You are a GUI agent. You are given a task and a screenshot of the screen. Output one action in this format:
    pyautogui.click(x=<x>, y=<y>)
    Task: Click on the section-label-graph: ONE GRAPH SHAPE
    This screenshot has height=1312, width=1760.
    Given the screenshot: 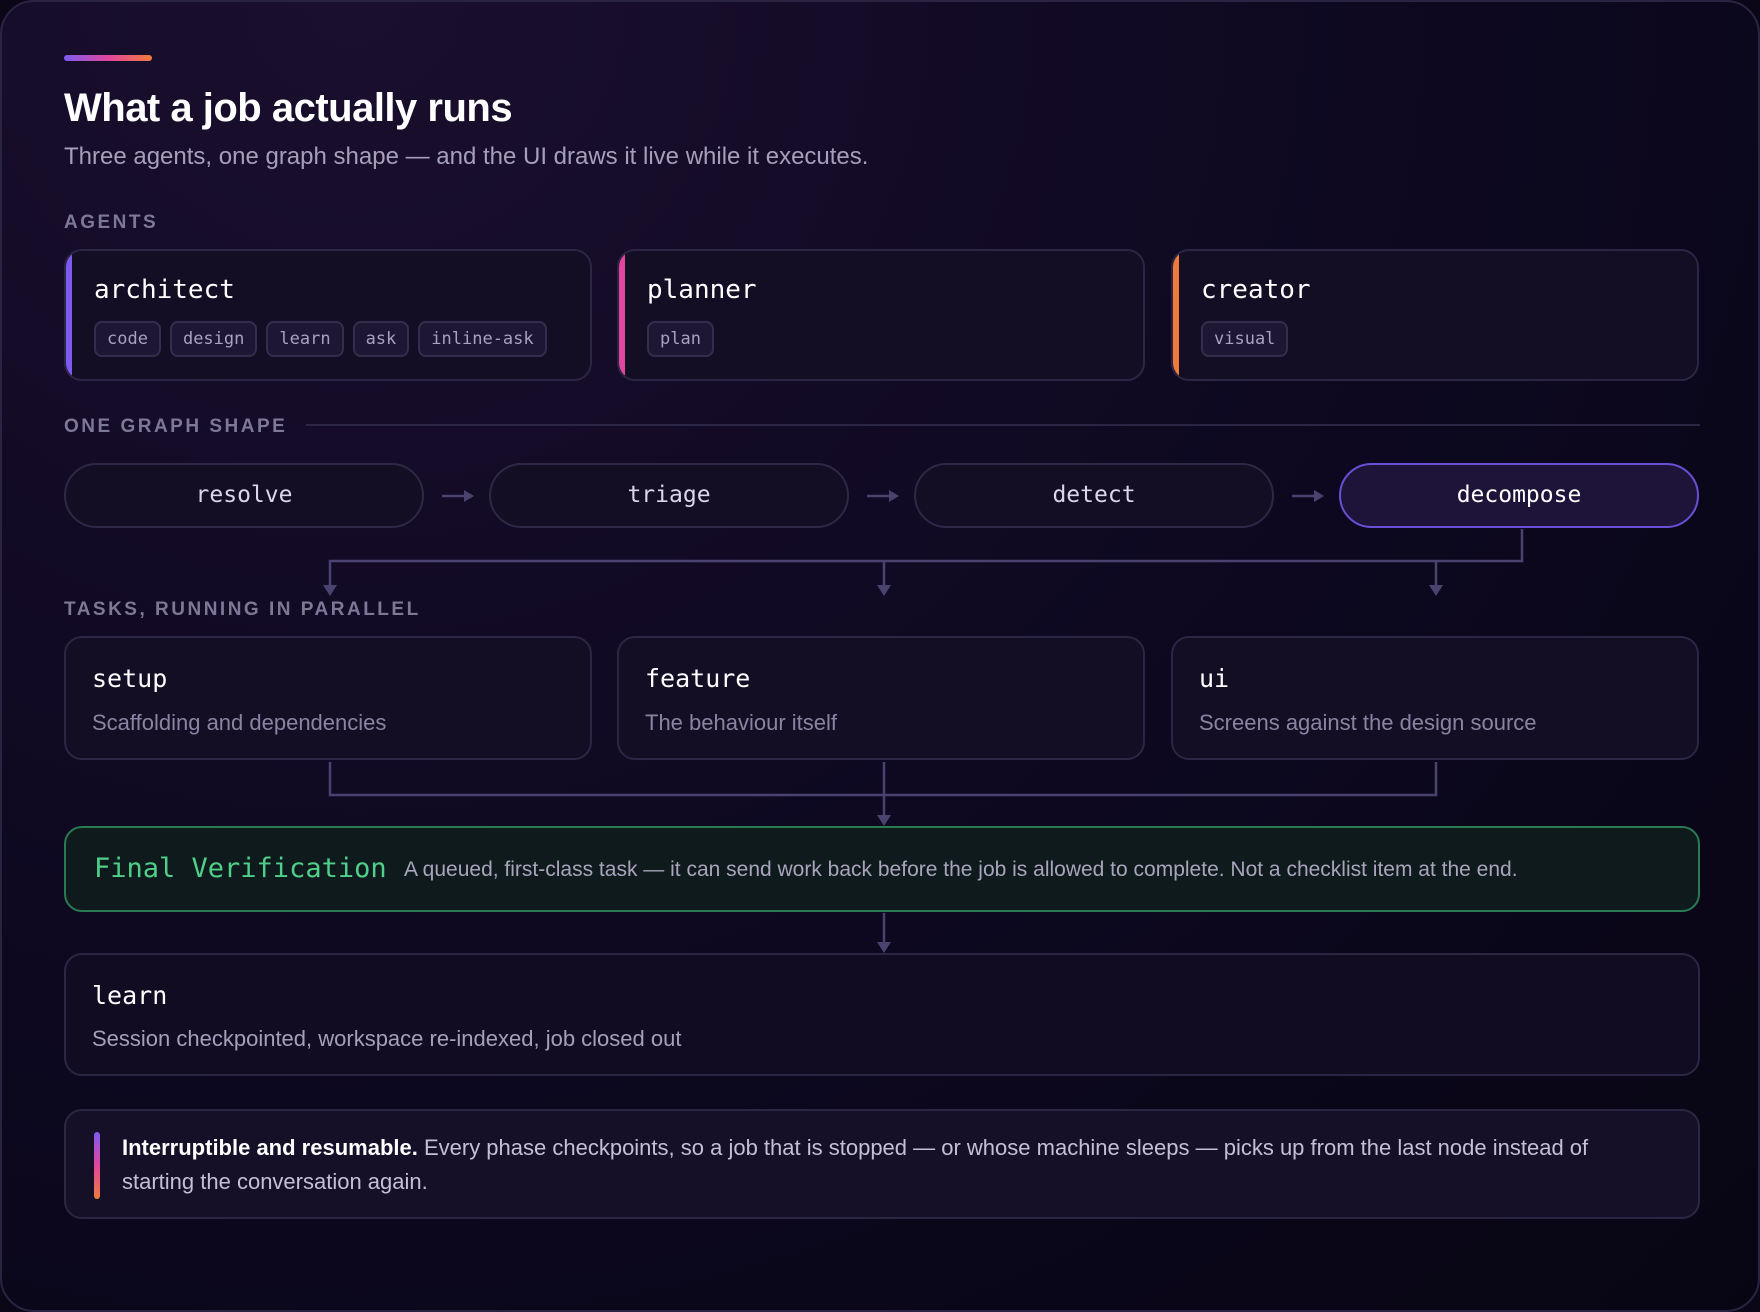 What is the action you would take?
    pyautogui.click(x=176, y=426)
    